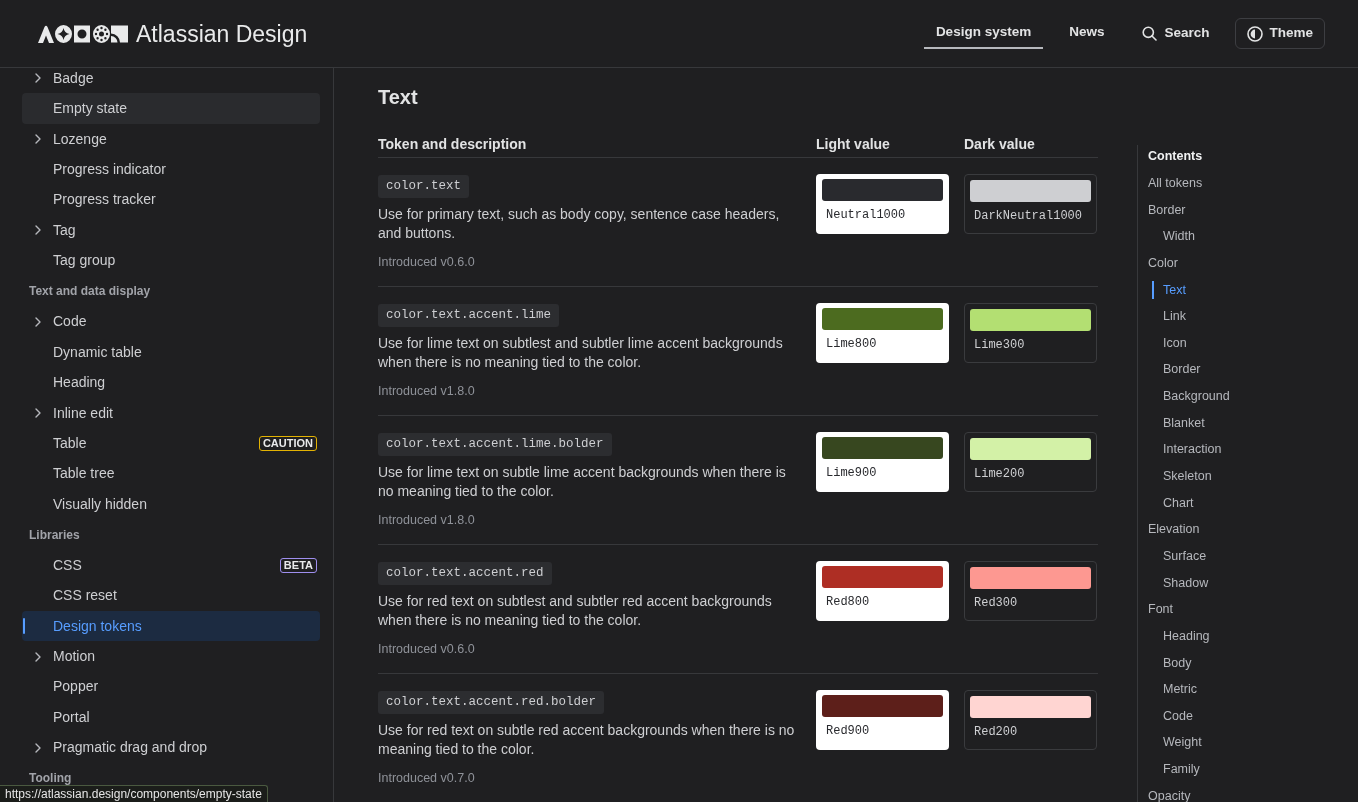  What do you see at coordinates (866, 215) in the screenshot?
I see `color-name: Neutral1000` at bounding box center [866, 215].